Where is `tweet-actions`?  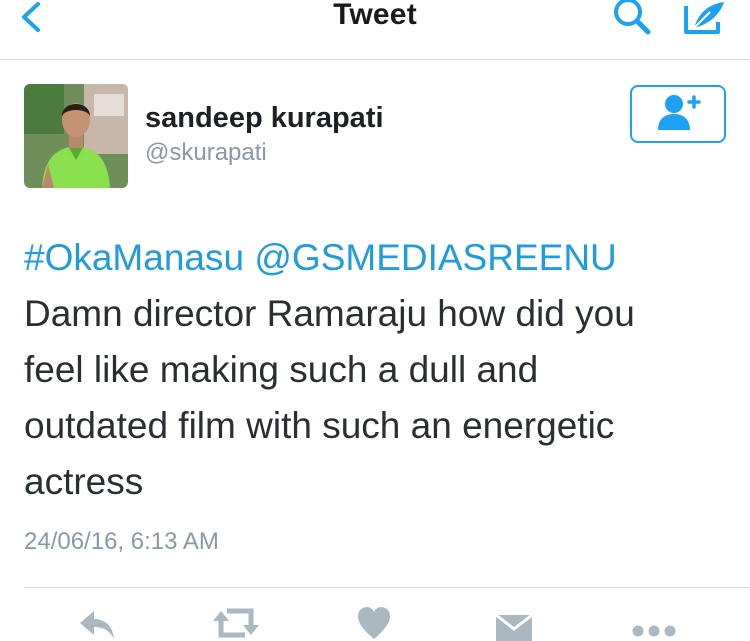 tweet-actions is located at coordinates (375, 623).